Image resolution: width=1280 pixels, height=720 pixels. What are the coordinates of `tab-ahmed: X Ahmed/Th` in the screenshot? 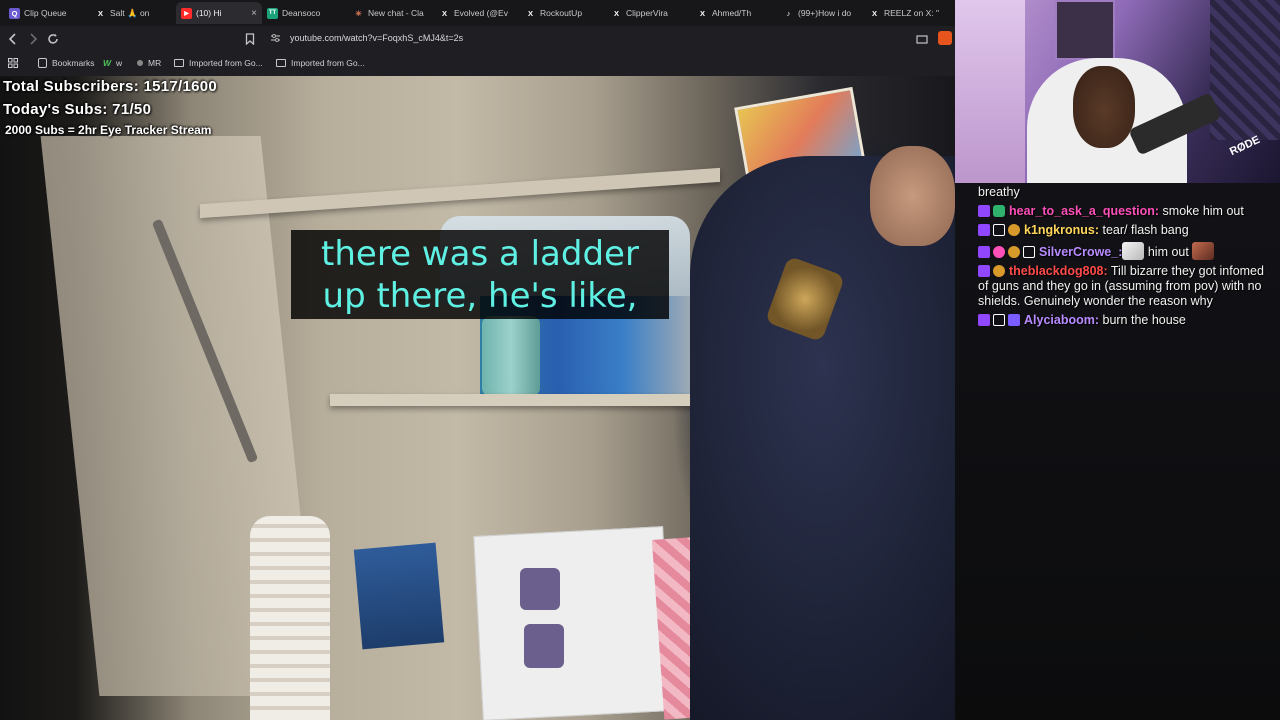 It's located at (735, 13).